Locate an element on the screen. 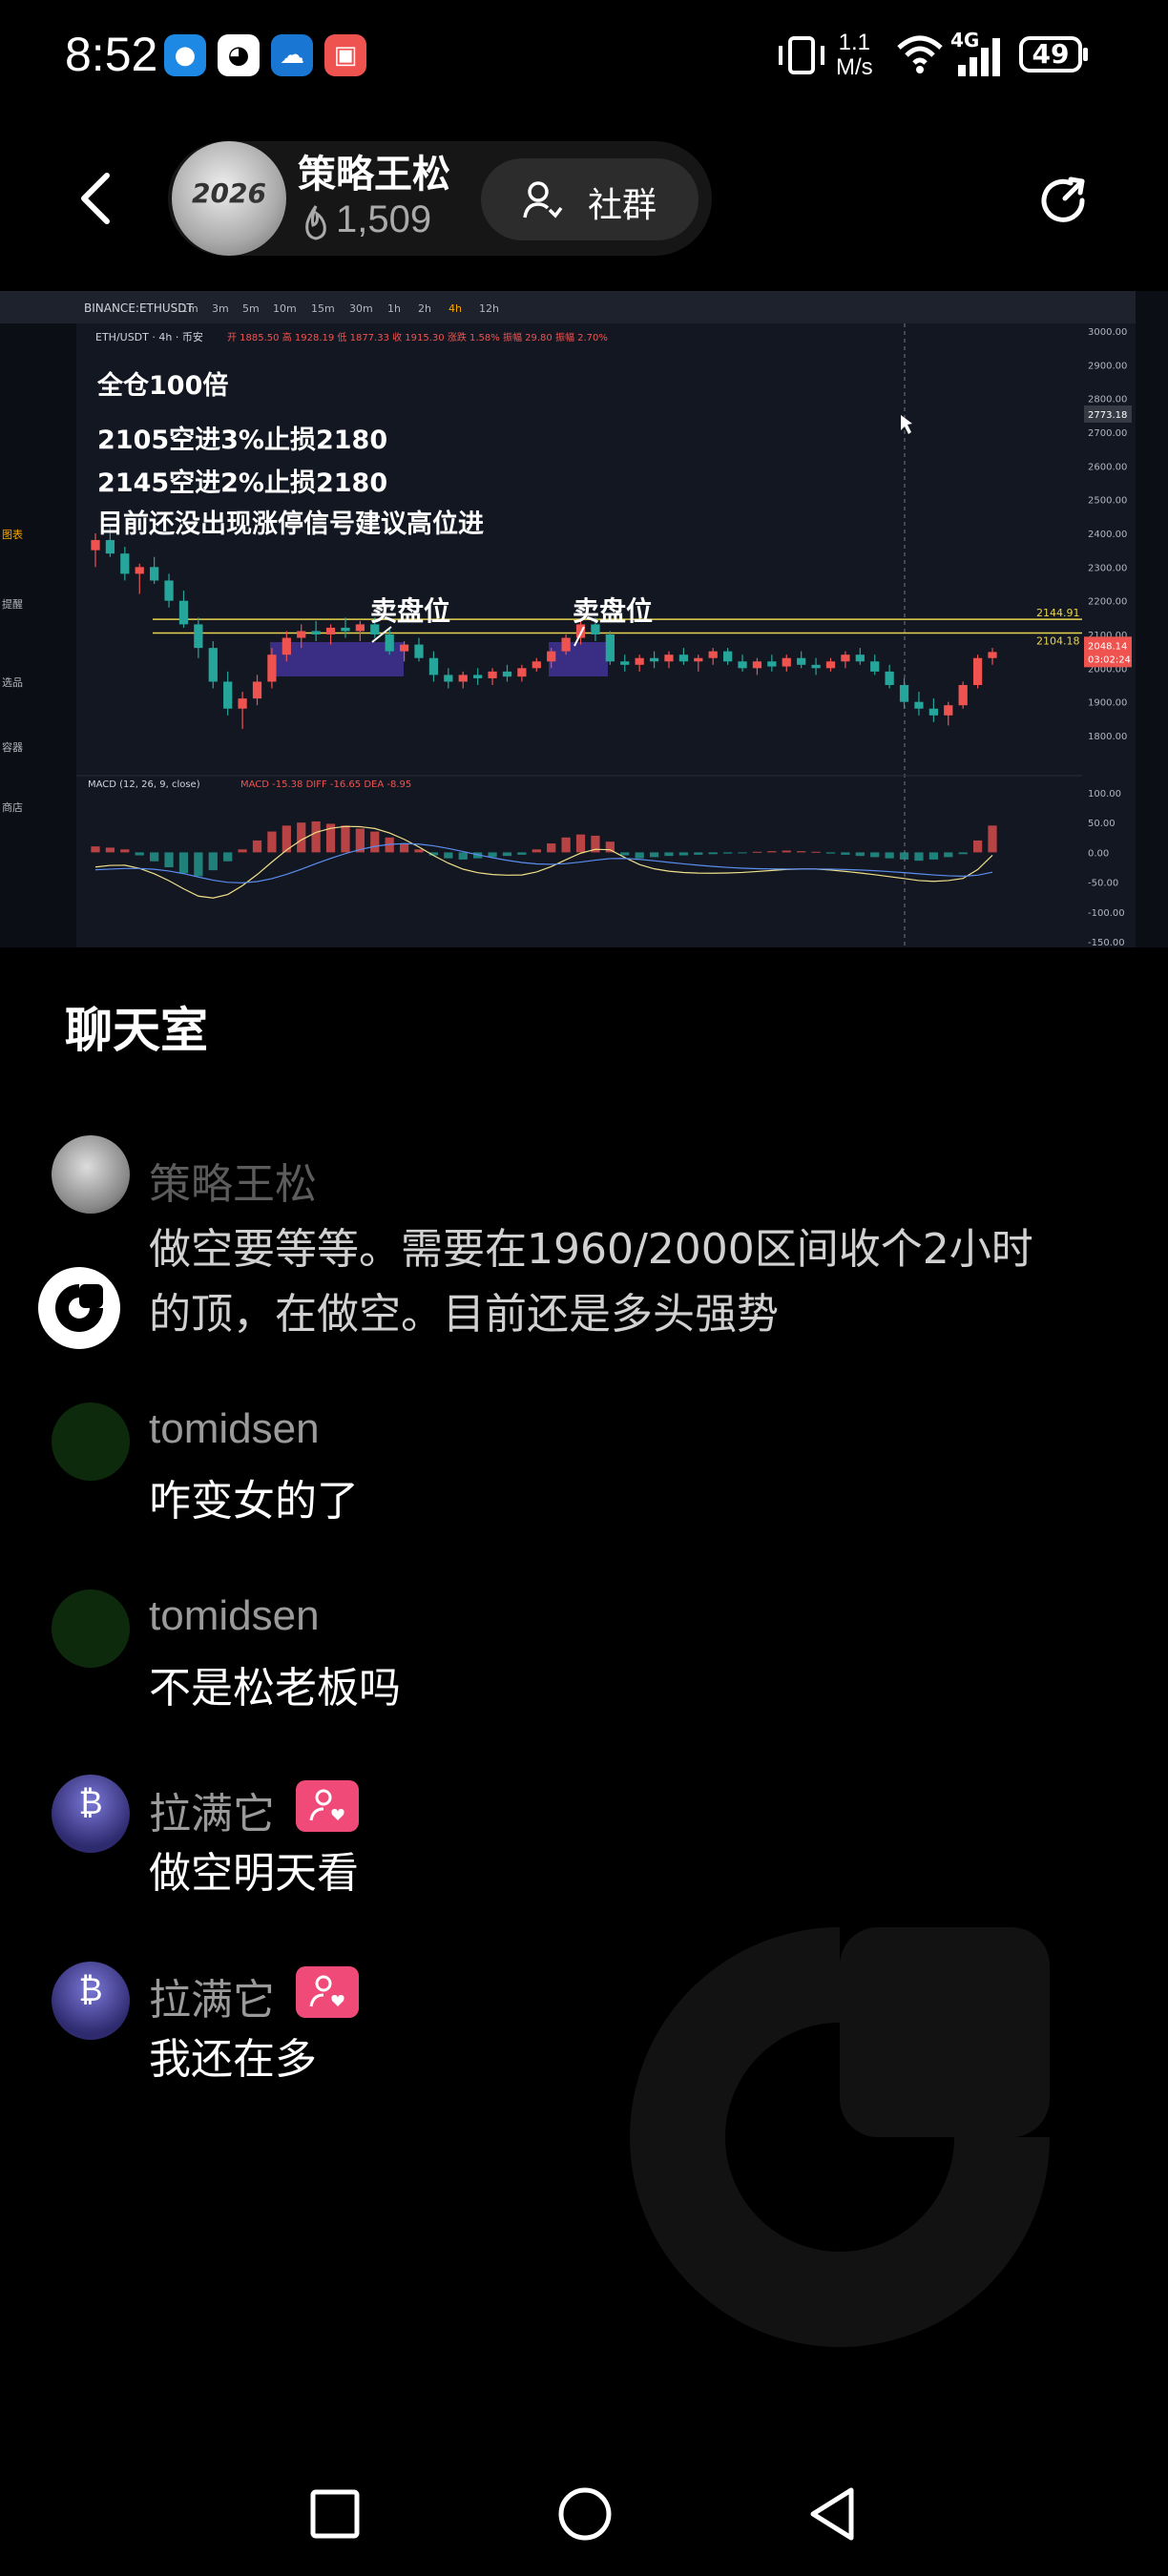  chat-message-line: 的顶，在做空。目前还是多头强势 is located at coordinates (464, 1314).